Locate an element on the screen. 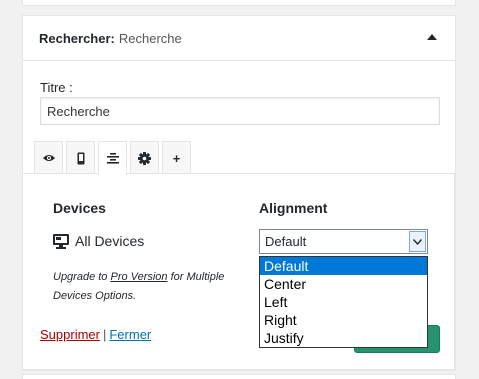 The width and height of the screenshot is (479, 379). collapse-arrow-icon is located at coordinates (432, 37).